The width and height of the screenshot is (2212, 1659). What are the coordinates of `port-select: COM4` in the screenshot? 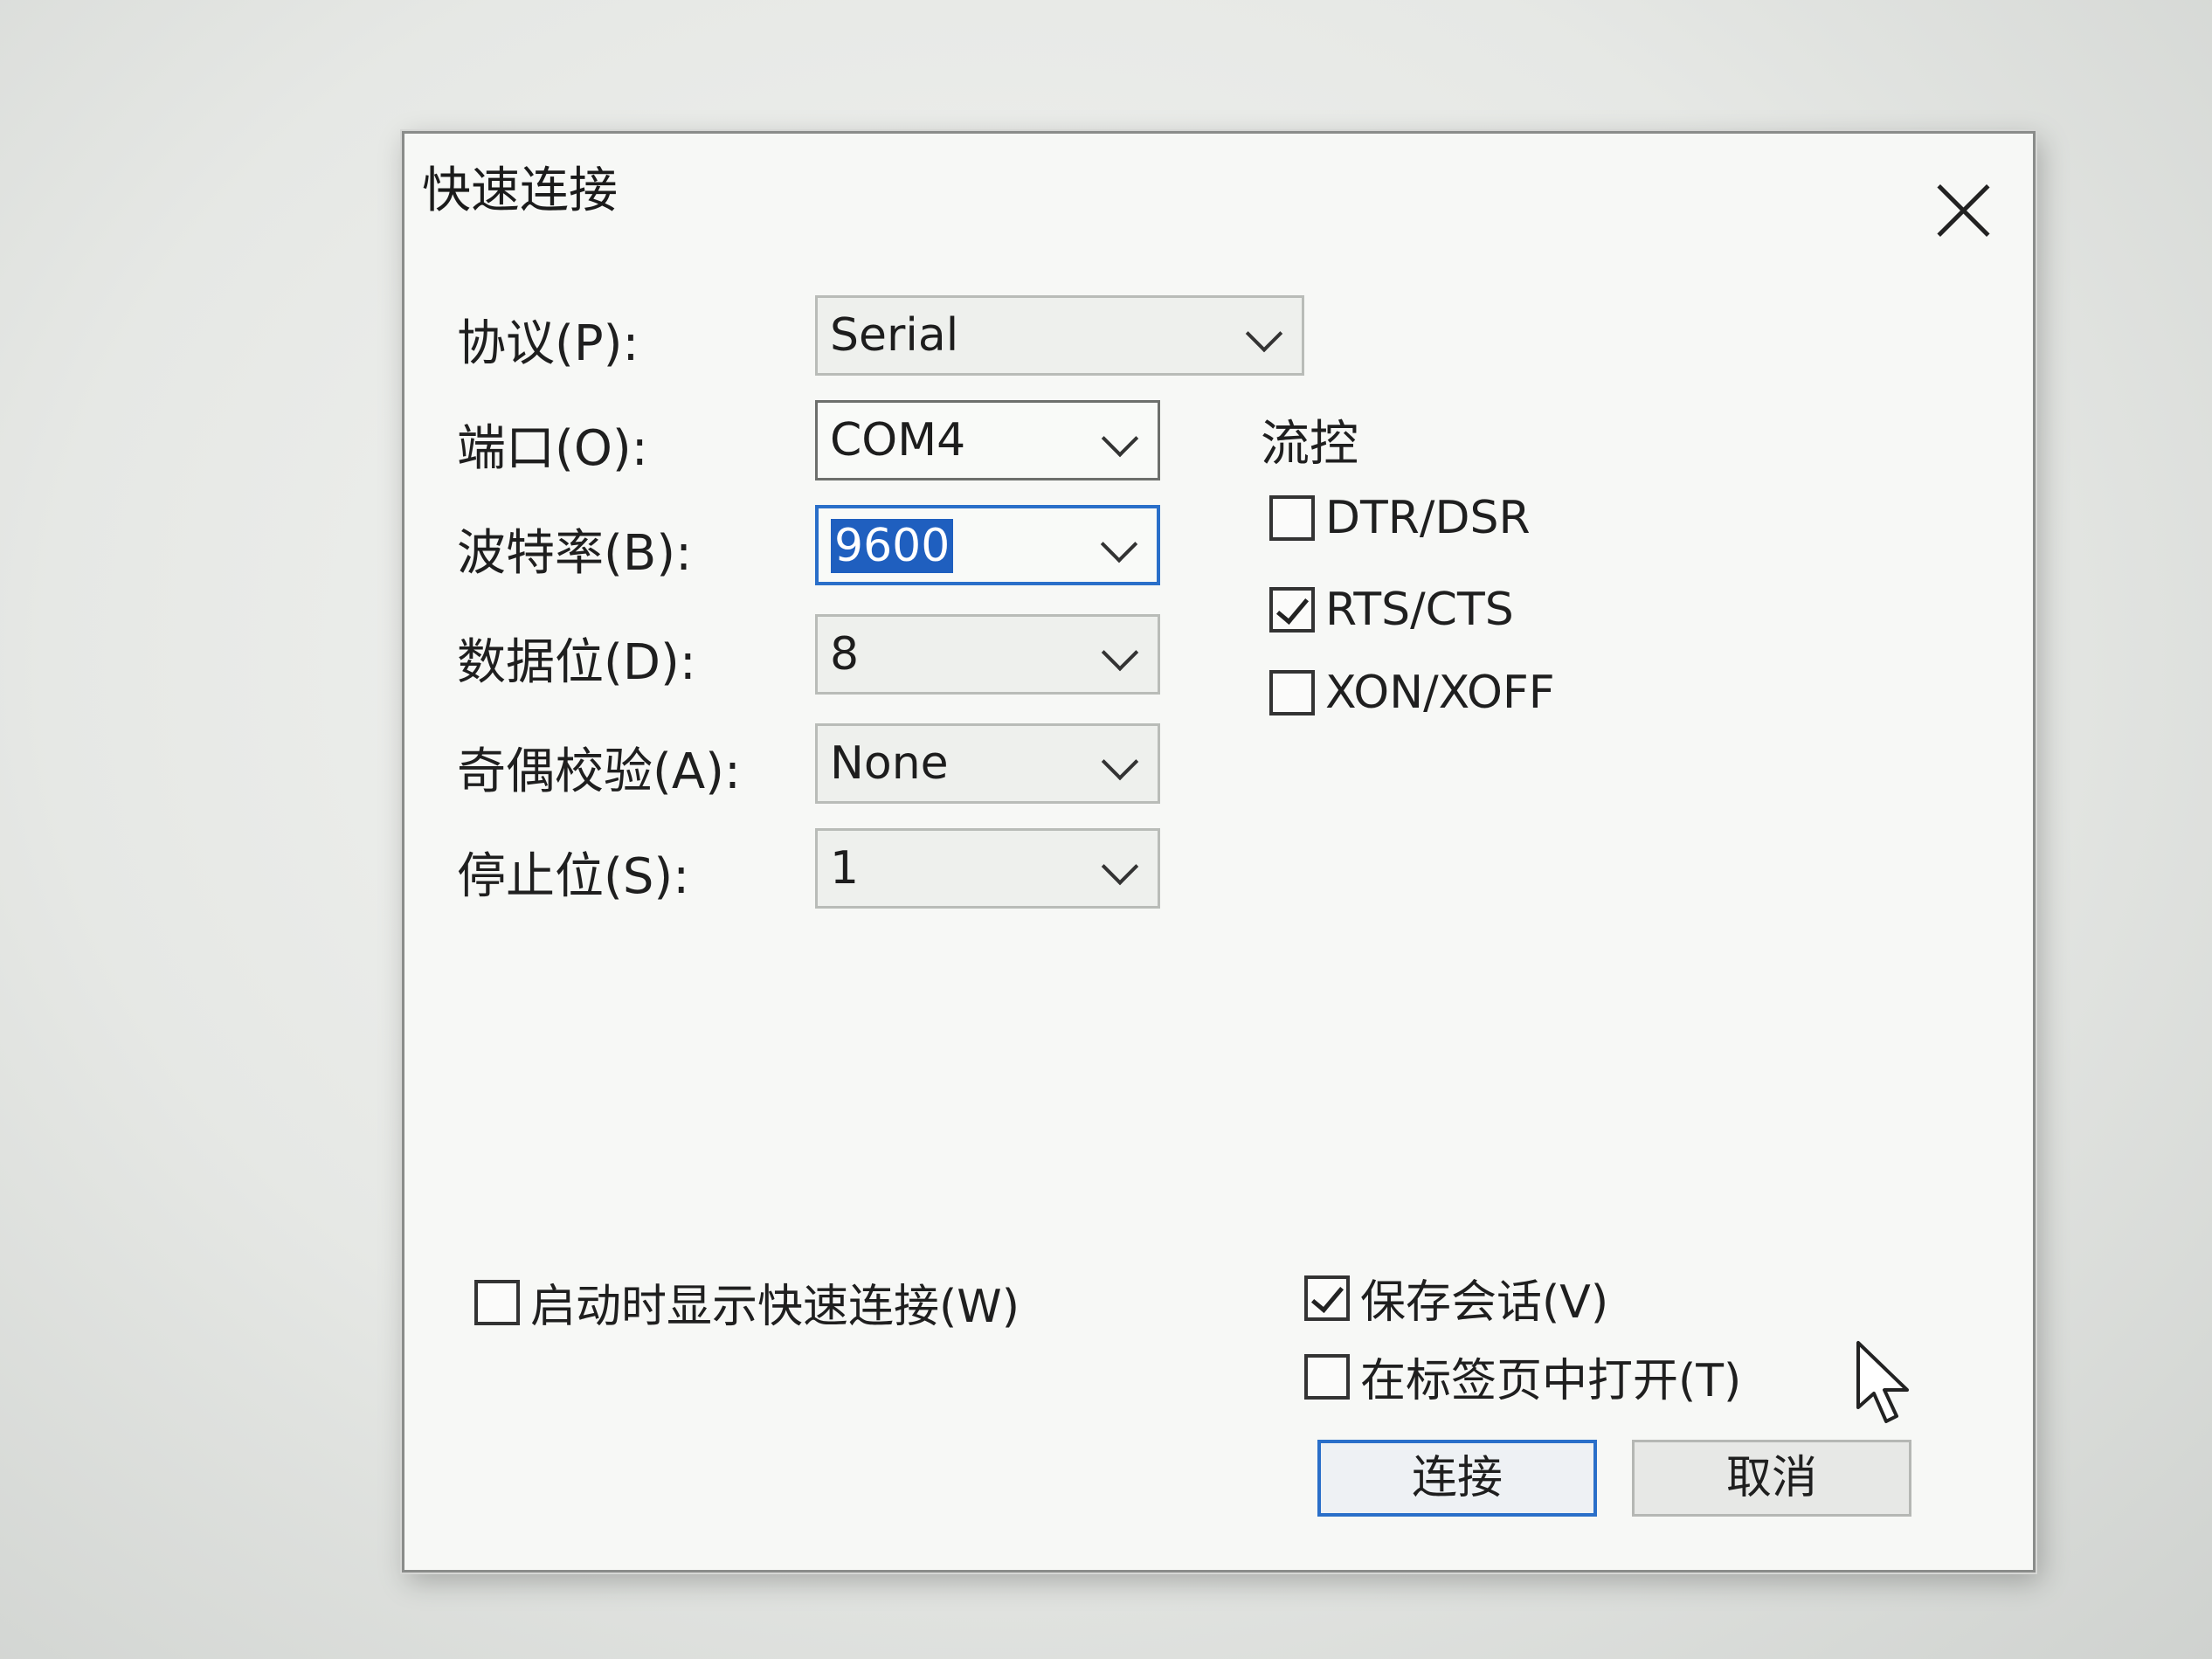 It's located at (987, 440).